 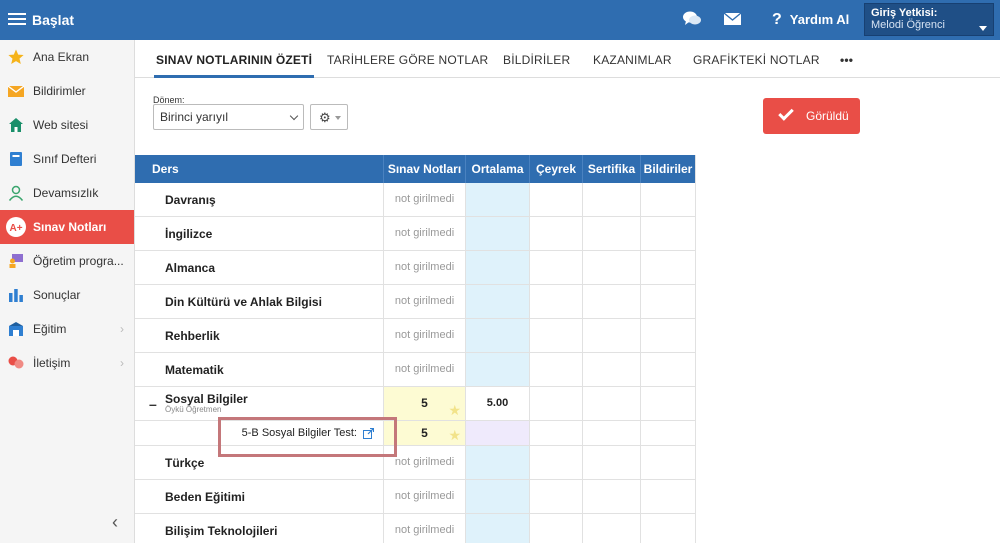 I want to click on chat-icon, so click(x=692, y=19).